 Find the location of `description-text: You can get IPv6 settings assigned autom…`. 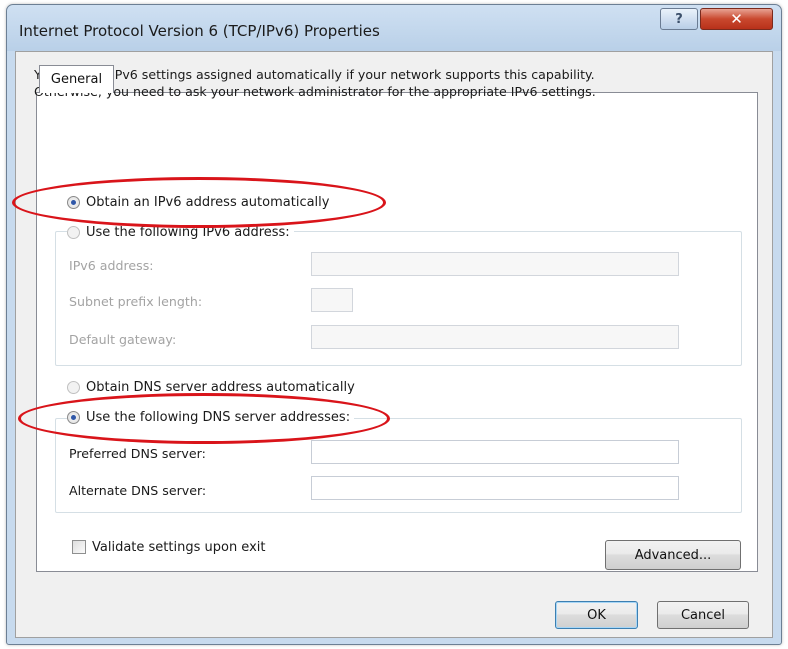

description-text: You can get IPv6 settings assigned autom… is located at coordinates (379, 83).